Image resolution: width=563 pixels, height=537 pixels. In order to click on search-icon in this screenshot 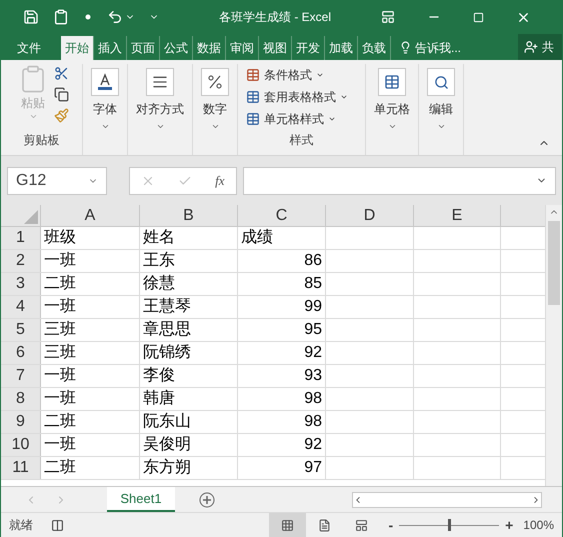, I will do `click(441, 82)`.